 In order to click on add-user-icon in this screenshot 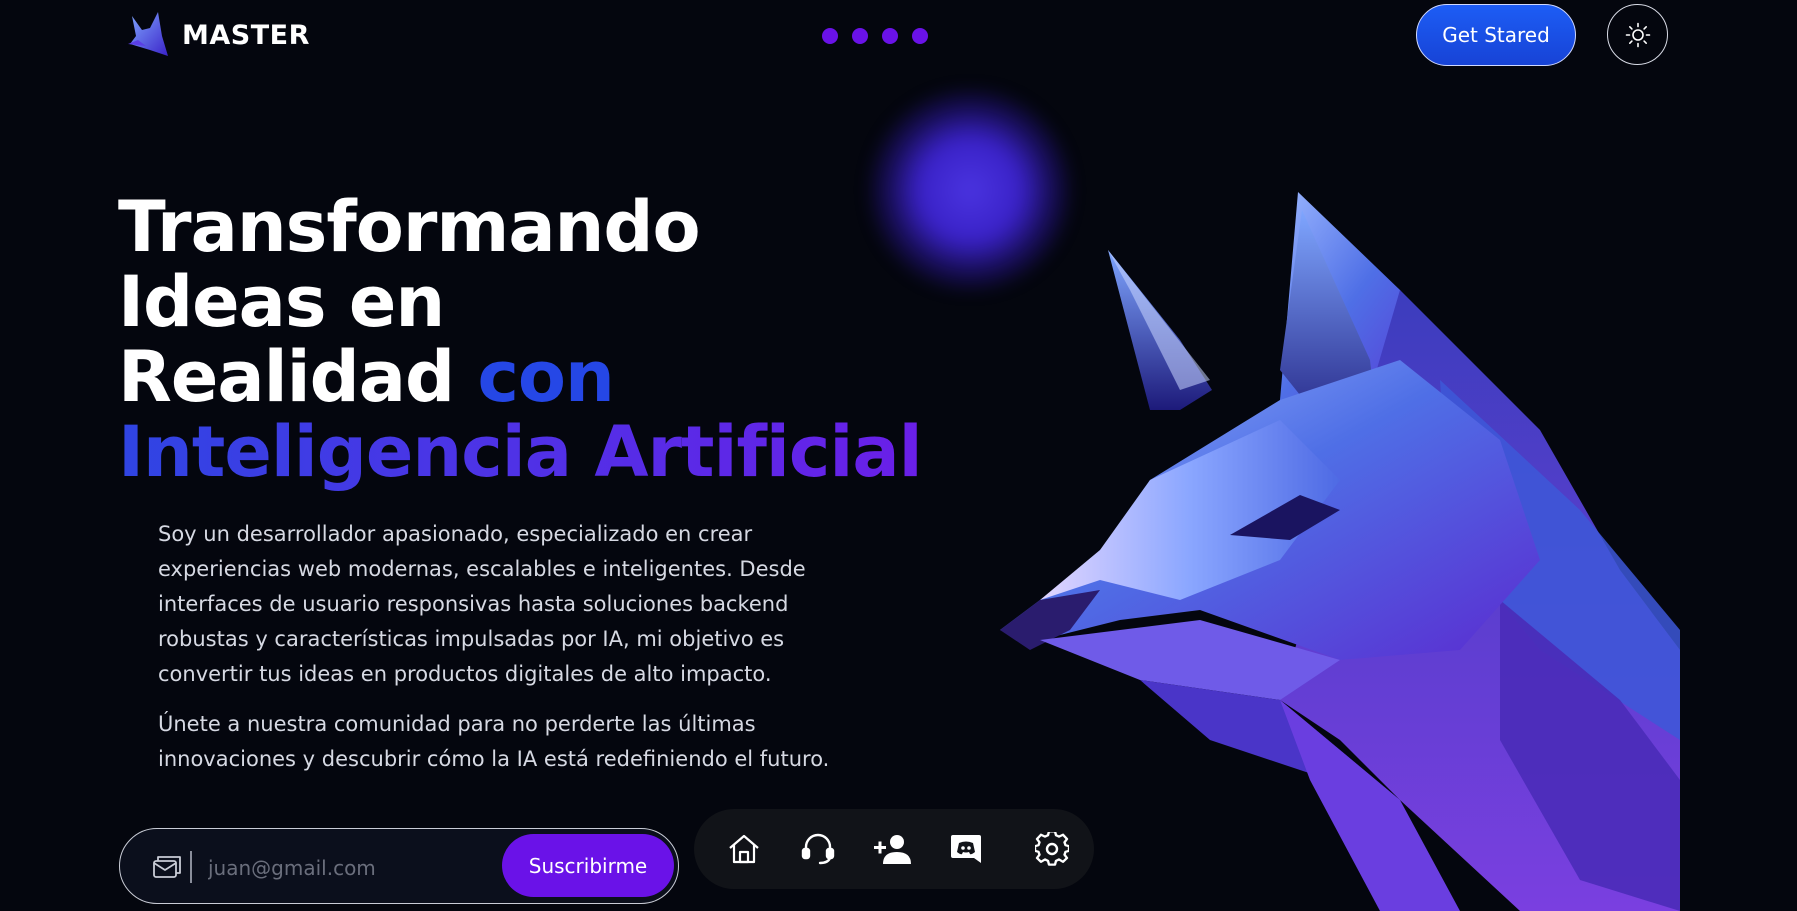, I will do `click(892, 849)`.